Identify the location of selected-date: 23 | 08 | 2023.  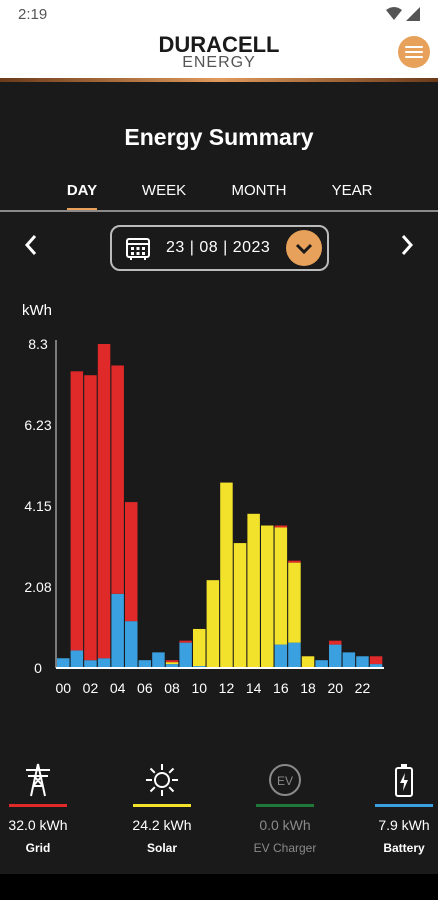
(218, 247).